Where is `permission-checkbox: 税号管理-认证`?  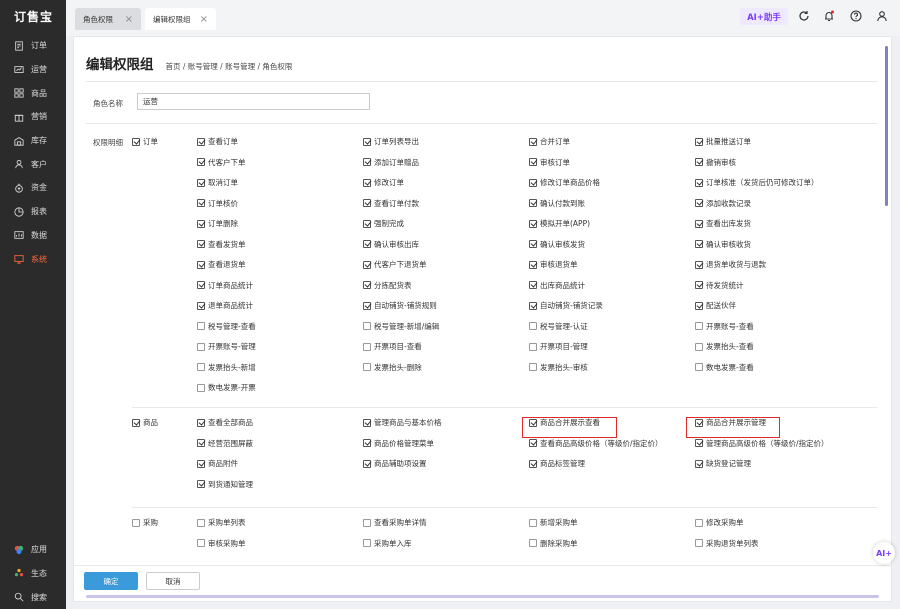
permission-checkbox: 税号管理-认证 is located at coordinates (558, 326).